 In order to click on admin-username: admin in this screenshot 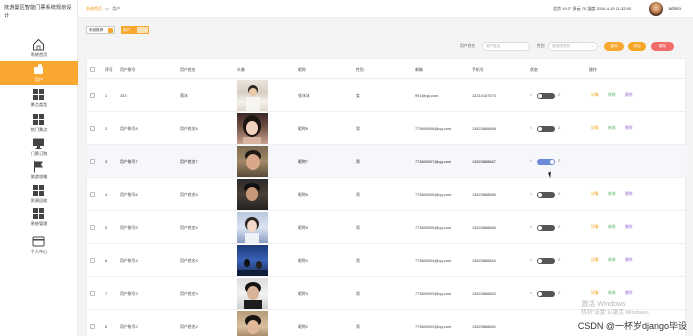, I will do `click(674, 8)`.